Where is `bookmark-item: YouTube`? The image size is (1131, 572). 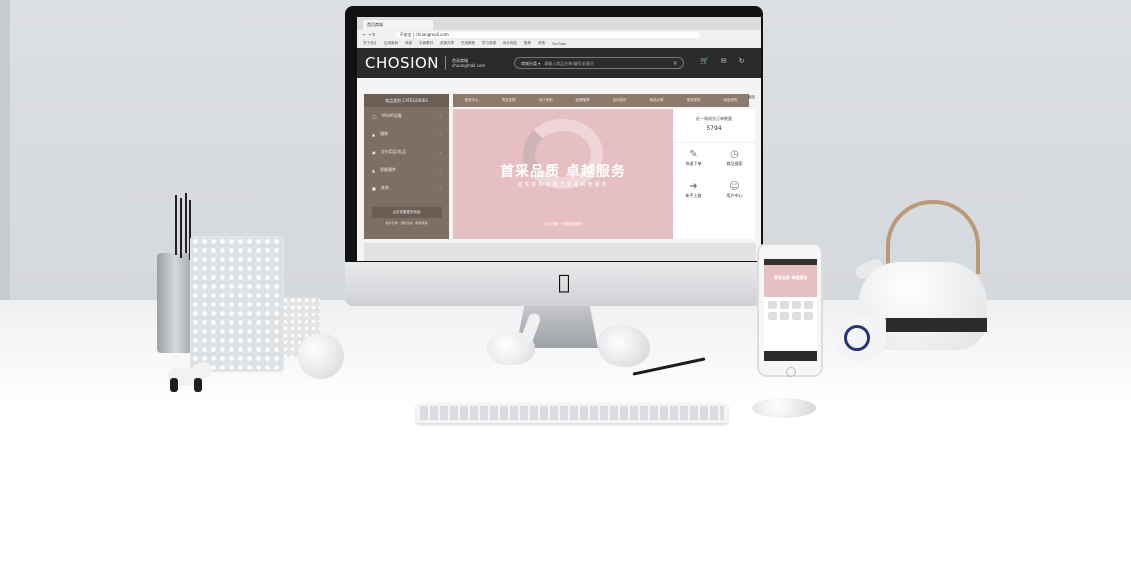
bookmark-item: YouTube is located at coordinates (559, 44).